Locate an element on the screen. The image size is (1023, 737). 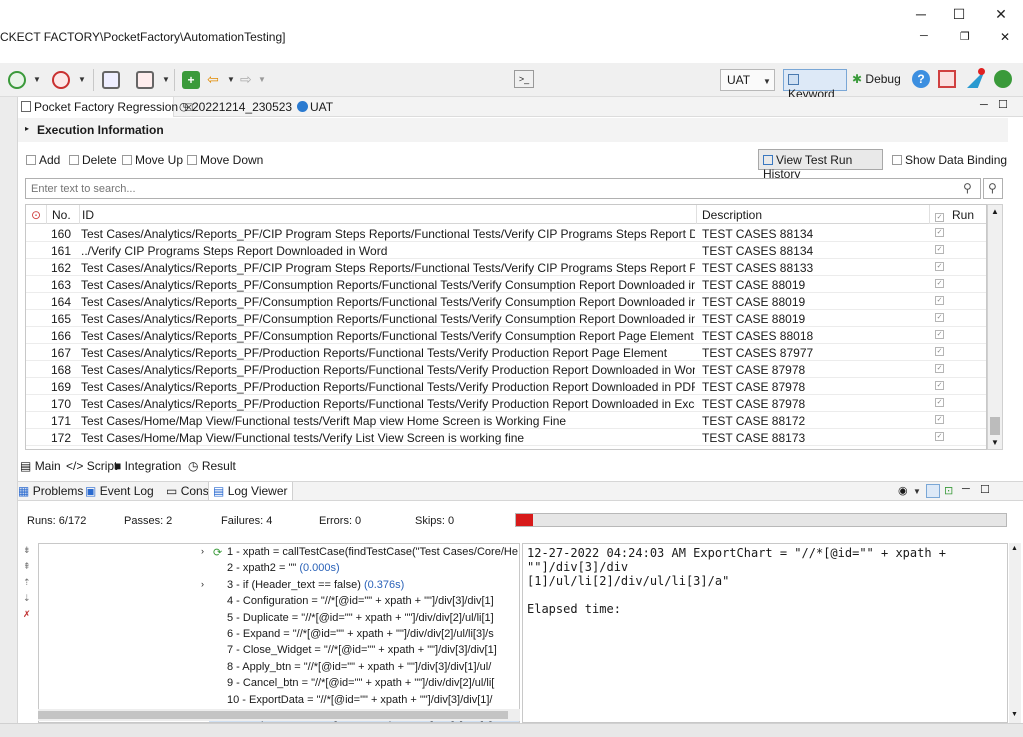
minimize-button: ─ is located at coordinates (921, 14).